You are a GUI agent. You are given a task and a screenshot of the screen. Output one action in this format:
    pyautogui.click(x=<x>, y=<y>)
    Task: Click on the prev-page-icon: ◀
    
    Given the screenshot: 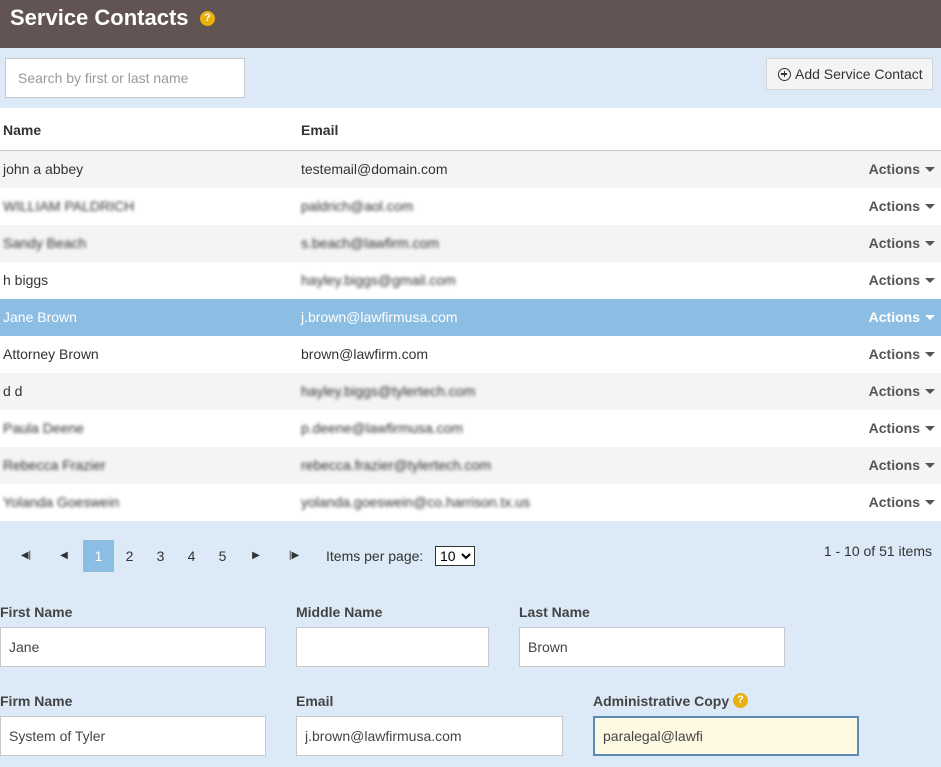 What is the action you would take?
    pyautogui.click(x=64, y=556)
    